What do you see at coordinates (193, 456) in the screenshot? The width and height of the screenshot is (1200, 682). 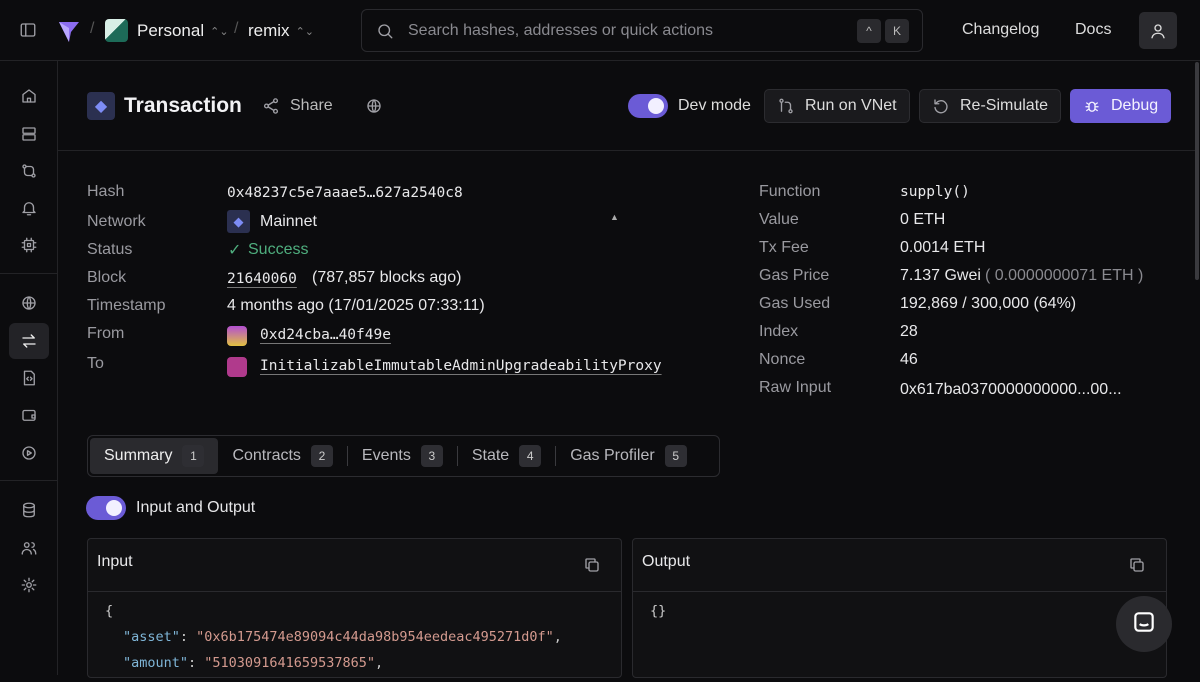 I see `tab-count: 1` at bounding box center [193, 456].